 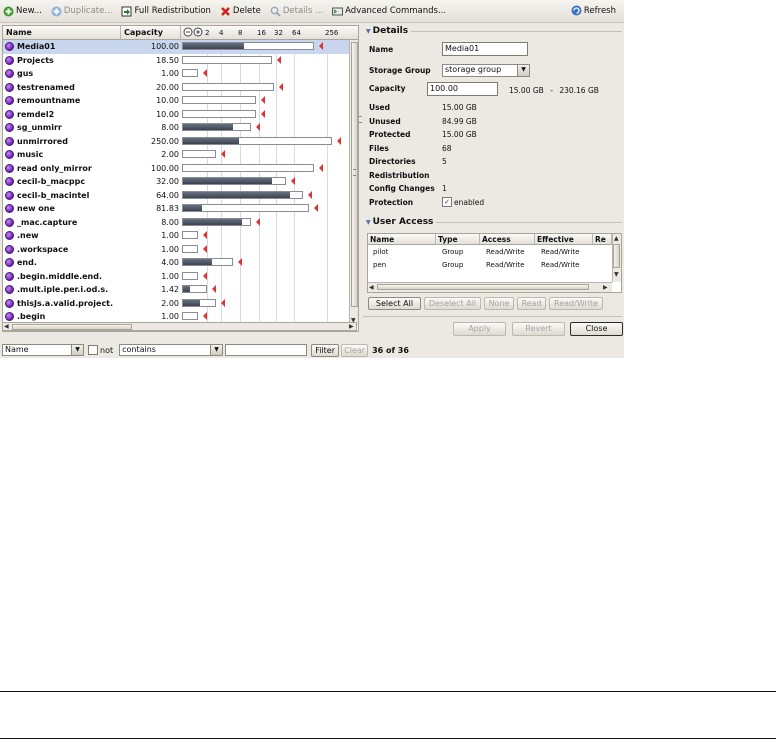 I want to click on table-row: pen Group Read/Write Read/Write, so click(x=490, y=265).